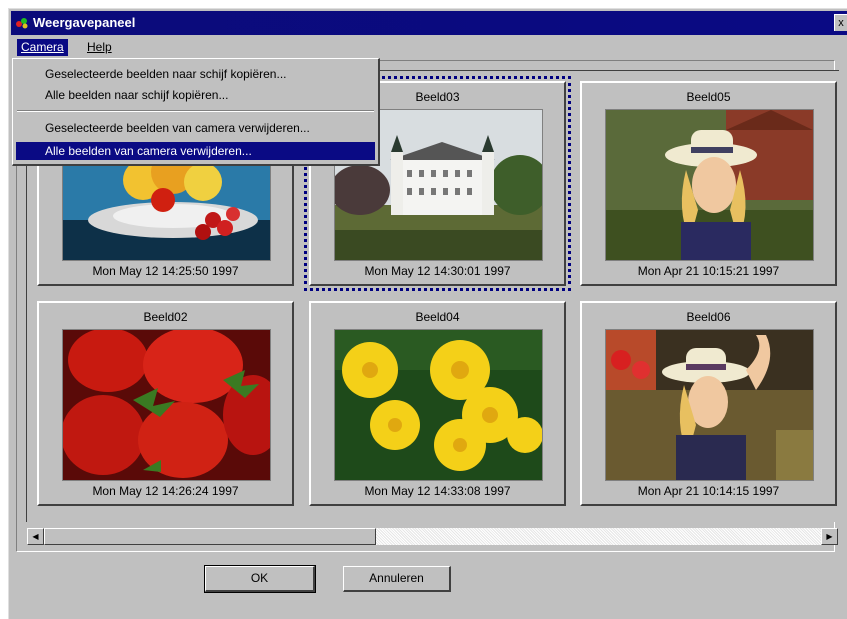 The width and height of the screenshot is (847, 619). What do you see at coordinates (708, 271) in the screenshot?
I see `tile-date: Mon Apr 21 10:15:21 1997` at bounding box center [708, 271].